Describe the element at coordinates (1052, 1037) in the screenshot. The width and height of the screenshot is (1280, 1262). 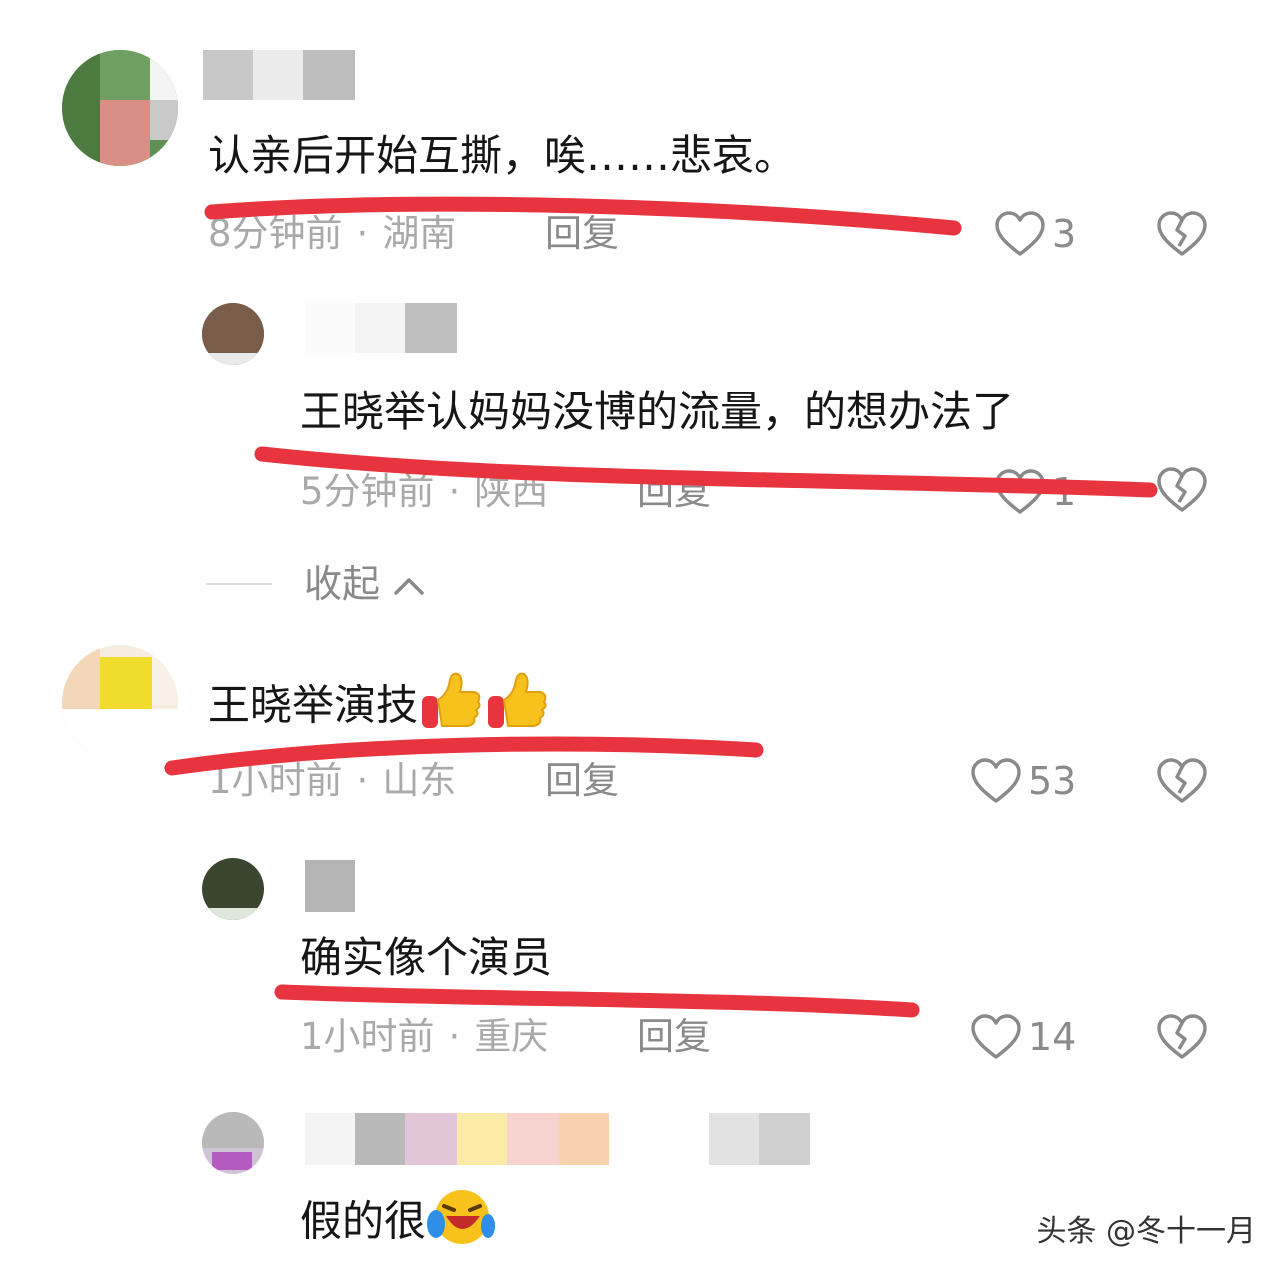
I see `like-count: 14` at that location.